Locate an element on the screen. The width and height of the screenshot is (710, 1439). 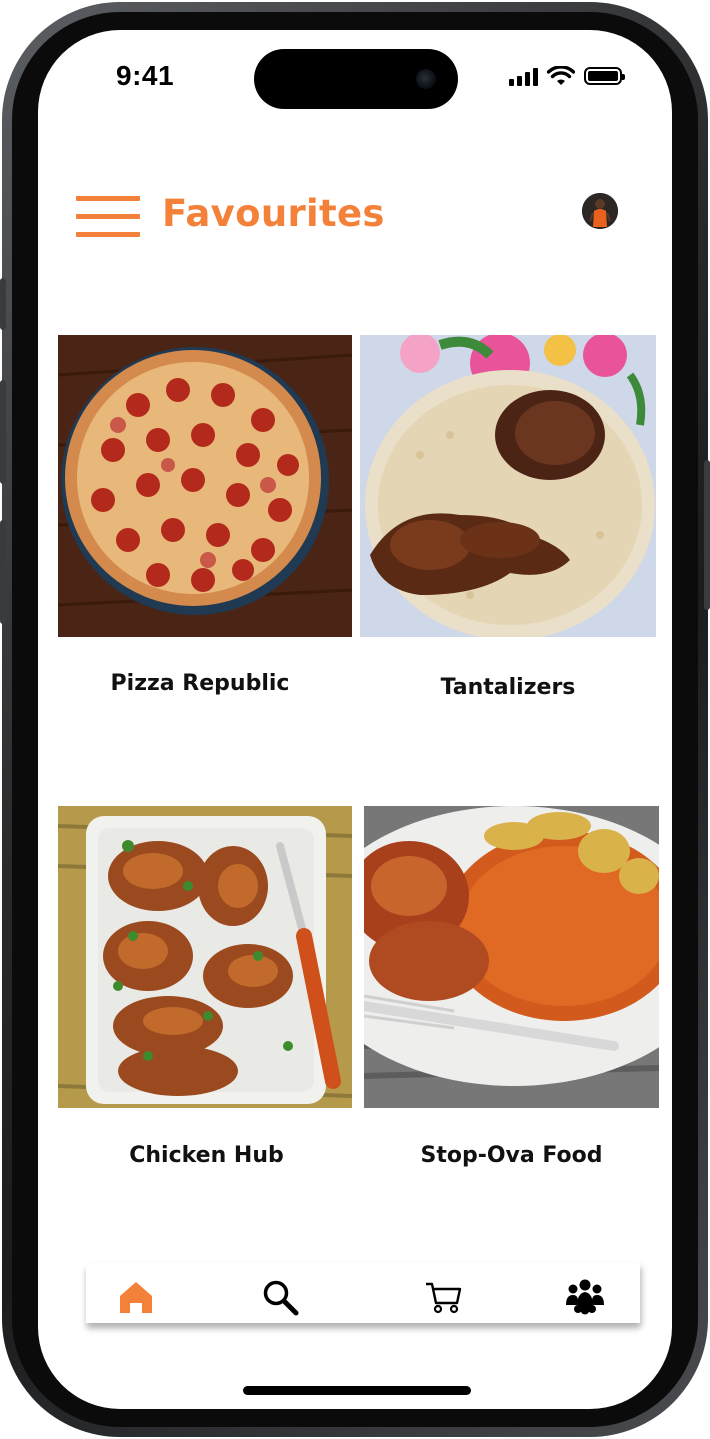
volume-up-button is located at coordinates (3, 432).